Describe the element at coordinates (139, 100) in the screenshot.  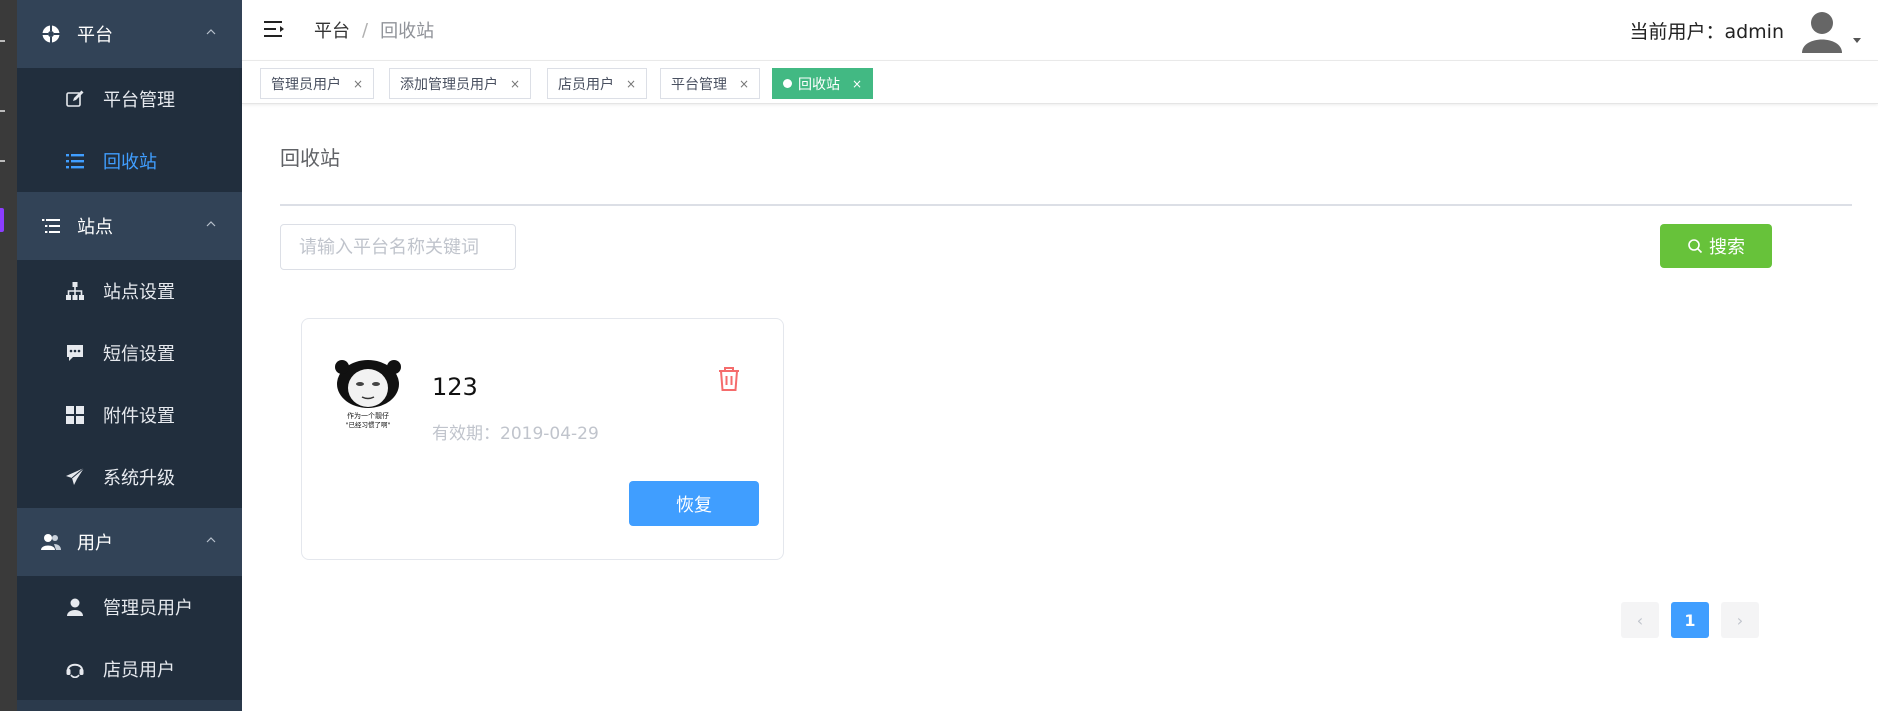
I see `sidebar-item-label: 平台管理` at that location.